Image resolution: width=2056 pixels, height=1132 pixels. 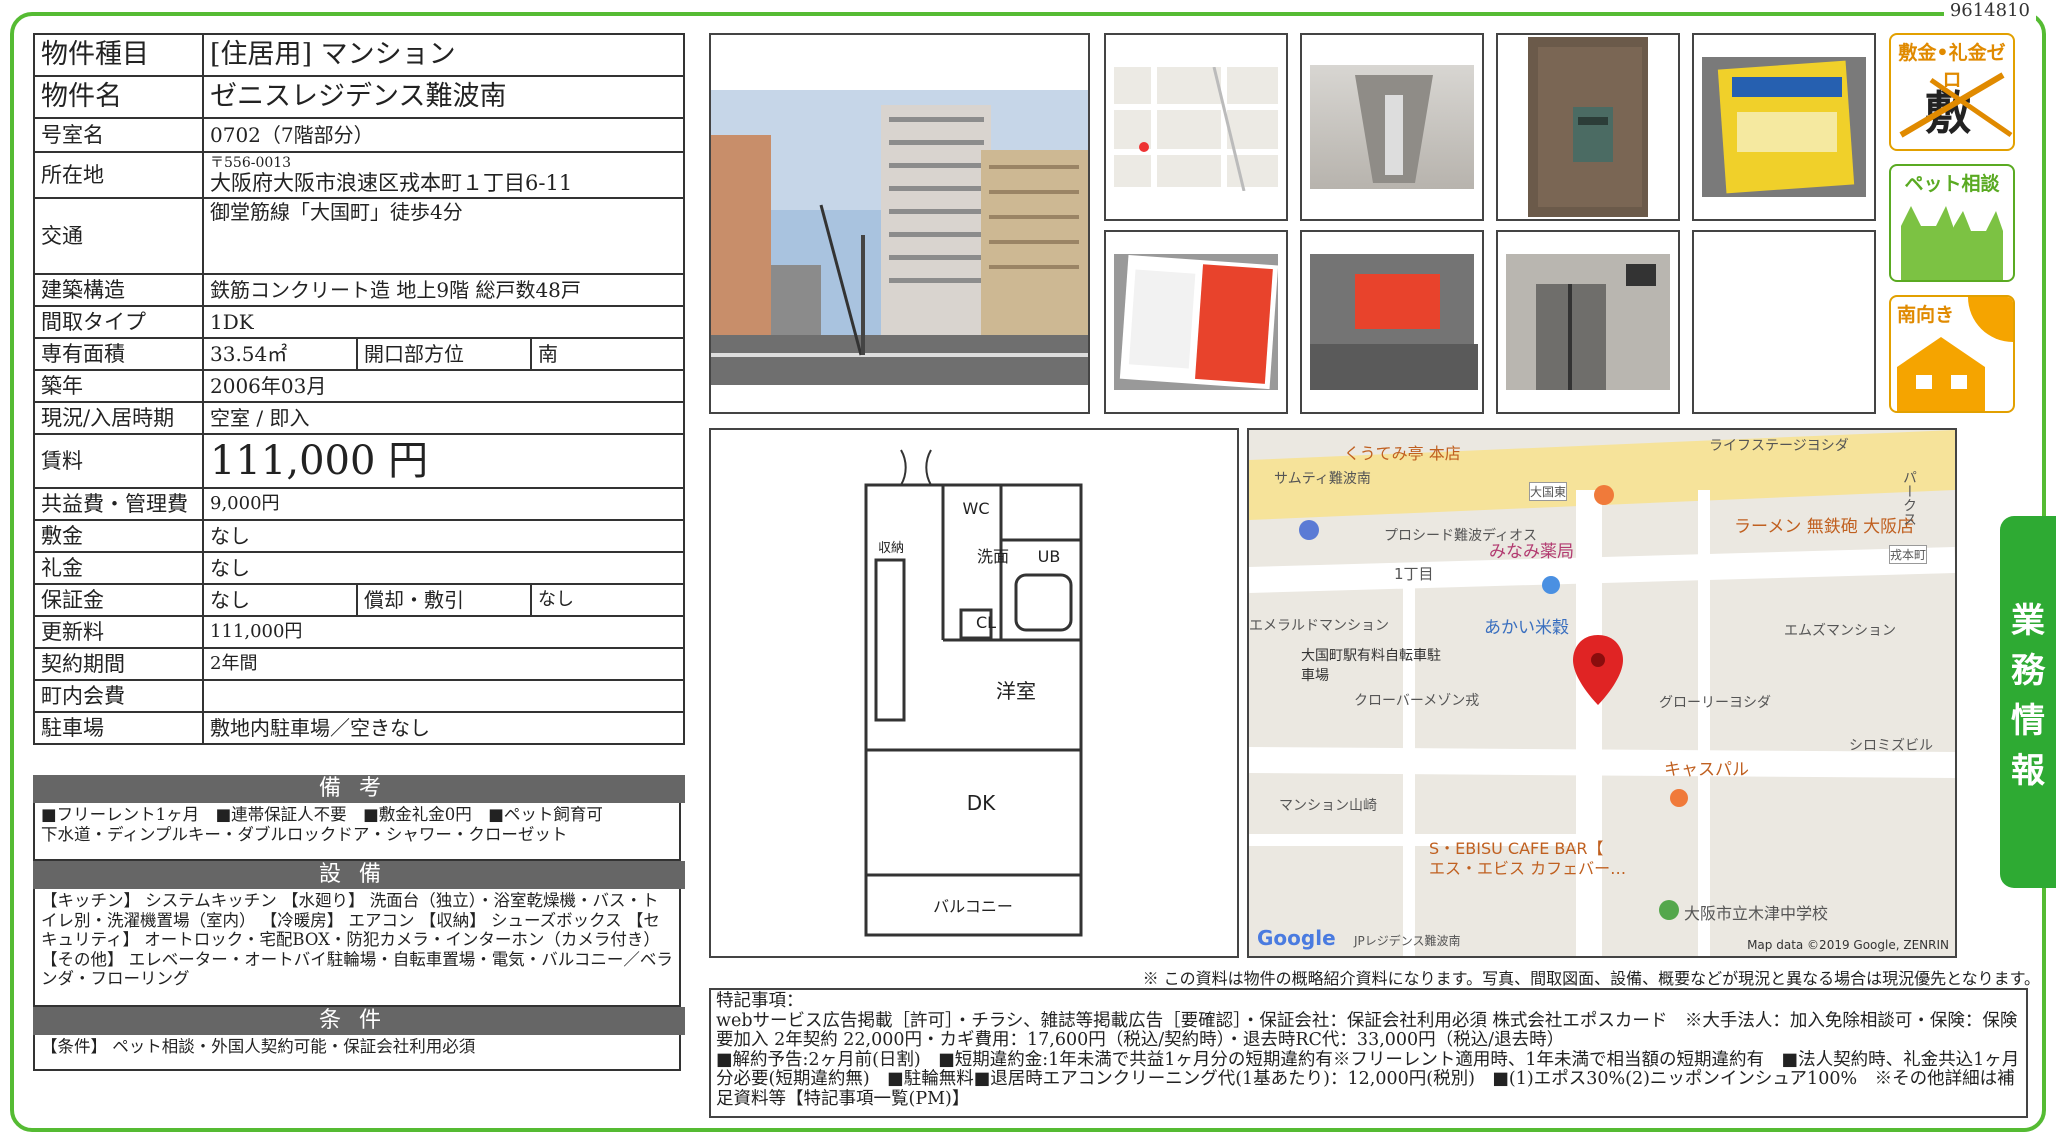 I want to click on badge-south: 南向き, so click(x=1952, y=354).